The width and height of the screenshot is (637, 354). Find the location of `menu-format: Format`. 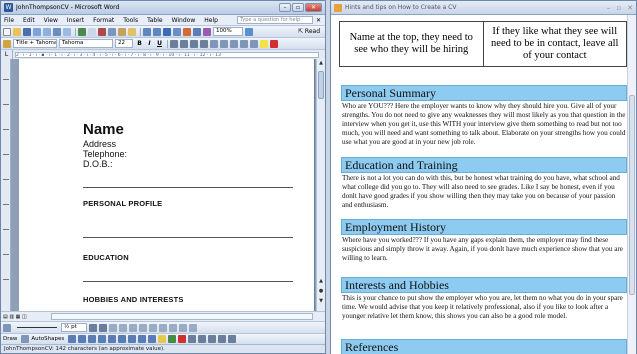

menu-format: Format is located at coordinates (103, 20).